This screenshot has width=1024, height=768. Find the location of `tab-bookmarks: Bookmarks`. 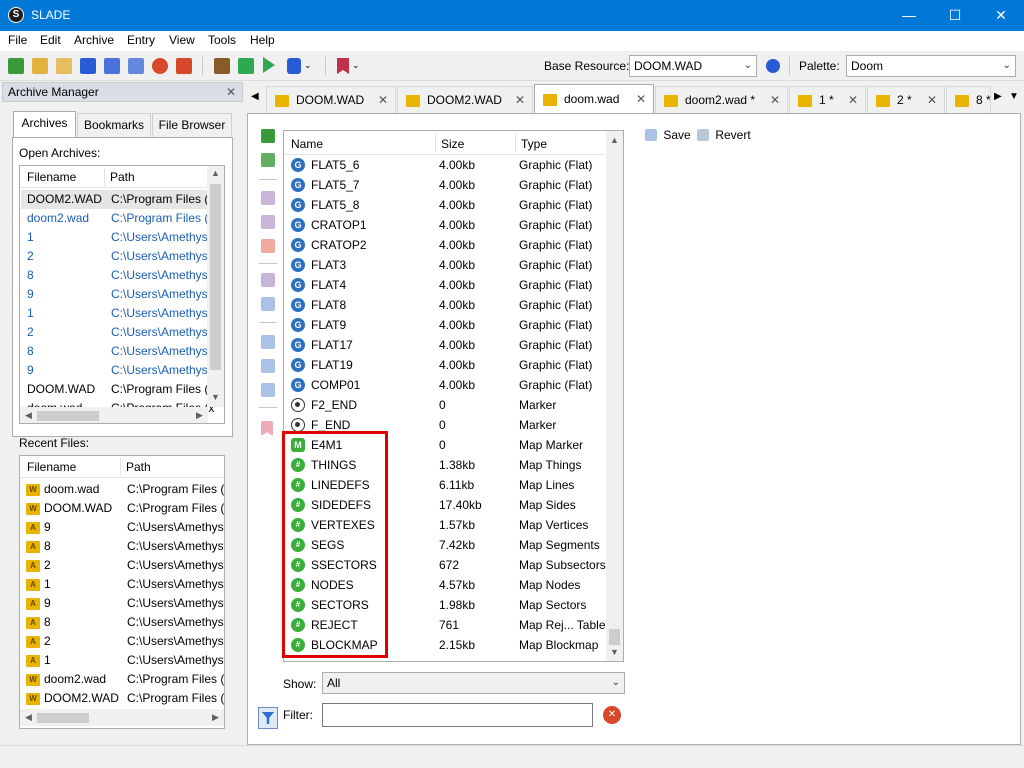

tab-bookmarks: Bookmarks is located at coordinates (114, 125).